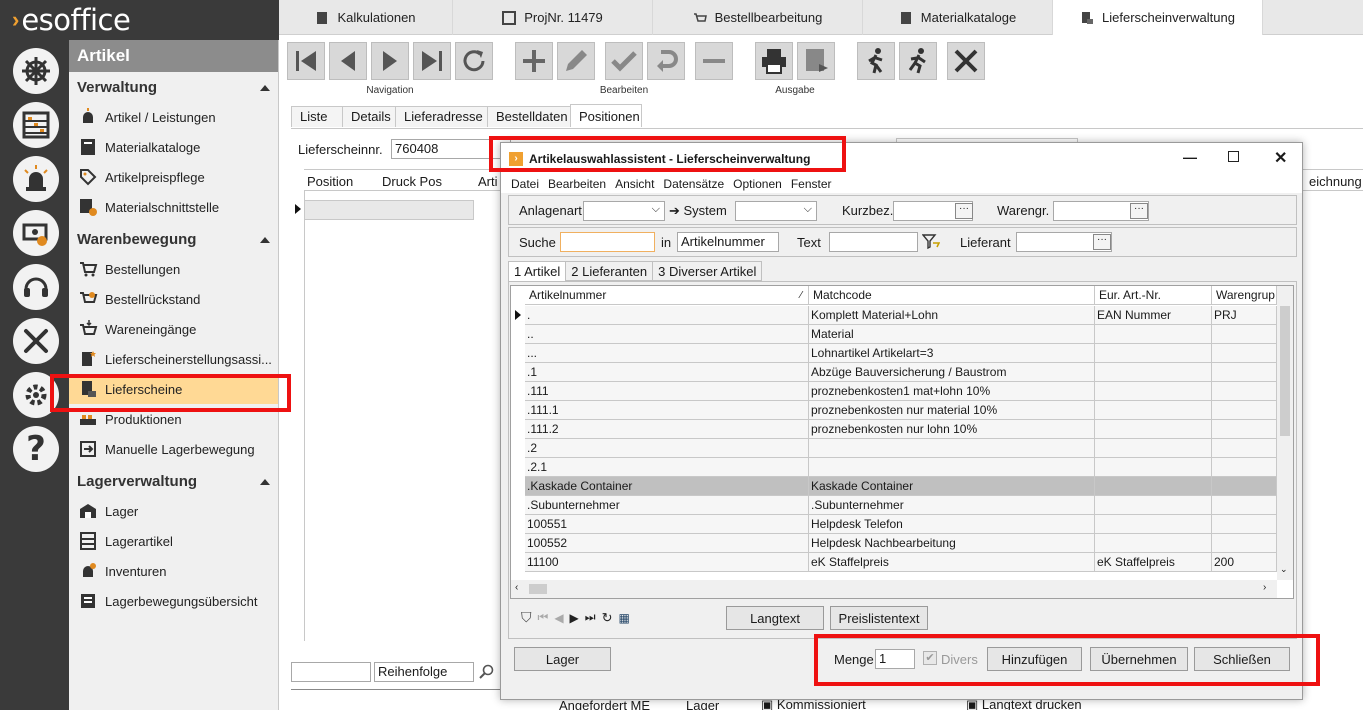  What do you see at coordinates (879, 618) in the screenshot?
I see `preislistentext-button: Preislistentext` at bounding box center [879, 618].